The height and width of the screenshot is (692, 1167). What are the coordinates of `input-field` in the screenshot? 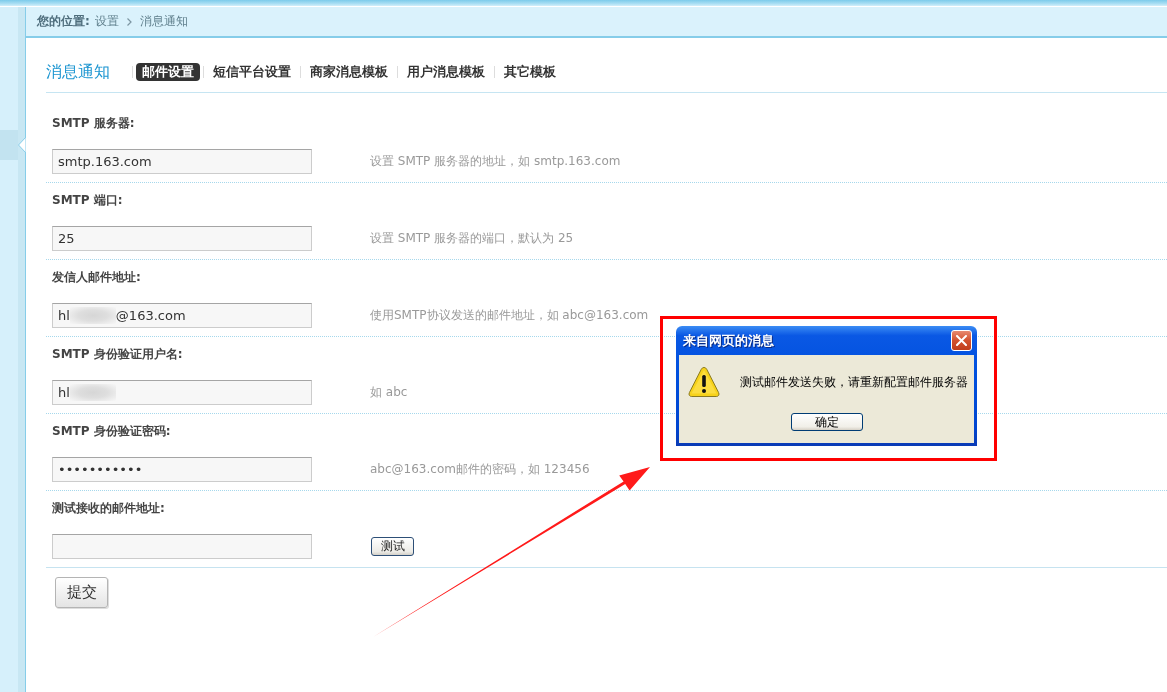 It's located at (182, 546).